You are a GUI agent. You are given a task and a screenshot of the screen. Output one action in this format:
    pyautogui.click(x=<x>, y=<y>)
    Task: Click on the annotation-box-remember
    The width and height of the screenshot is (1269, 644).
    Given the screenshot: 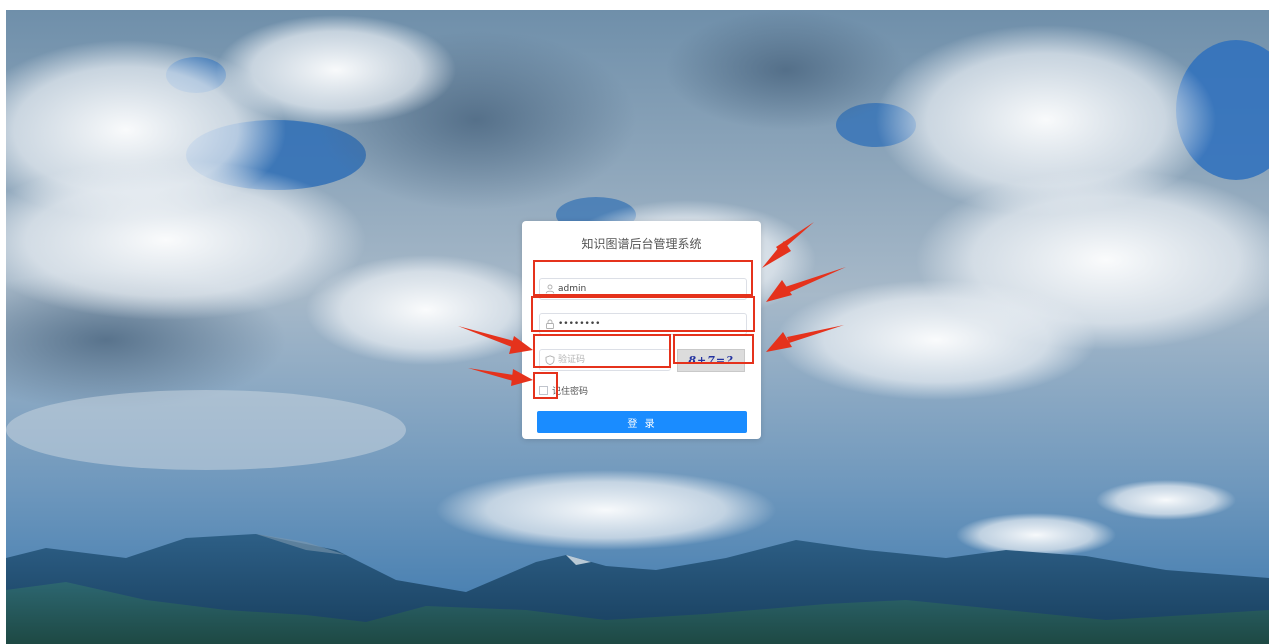 What is the action you would take?
    pyautogui.click(x=545, y=385)
    